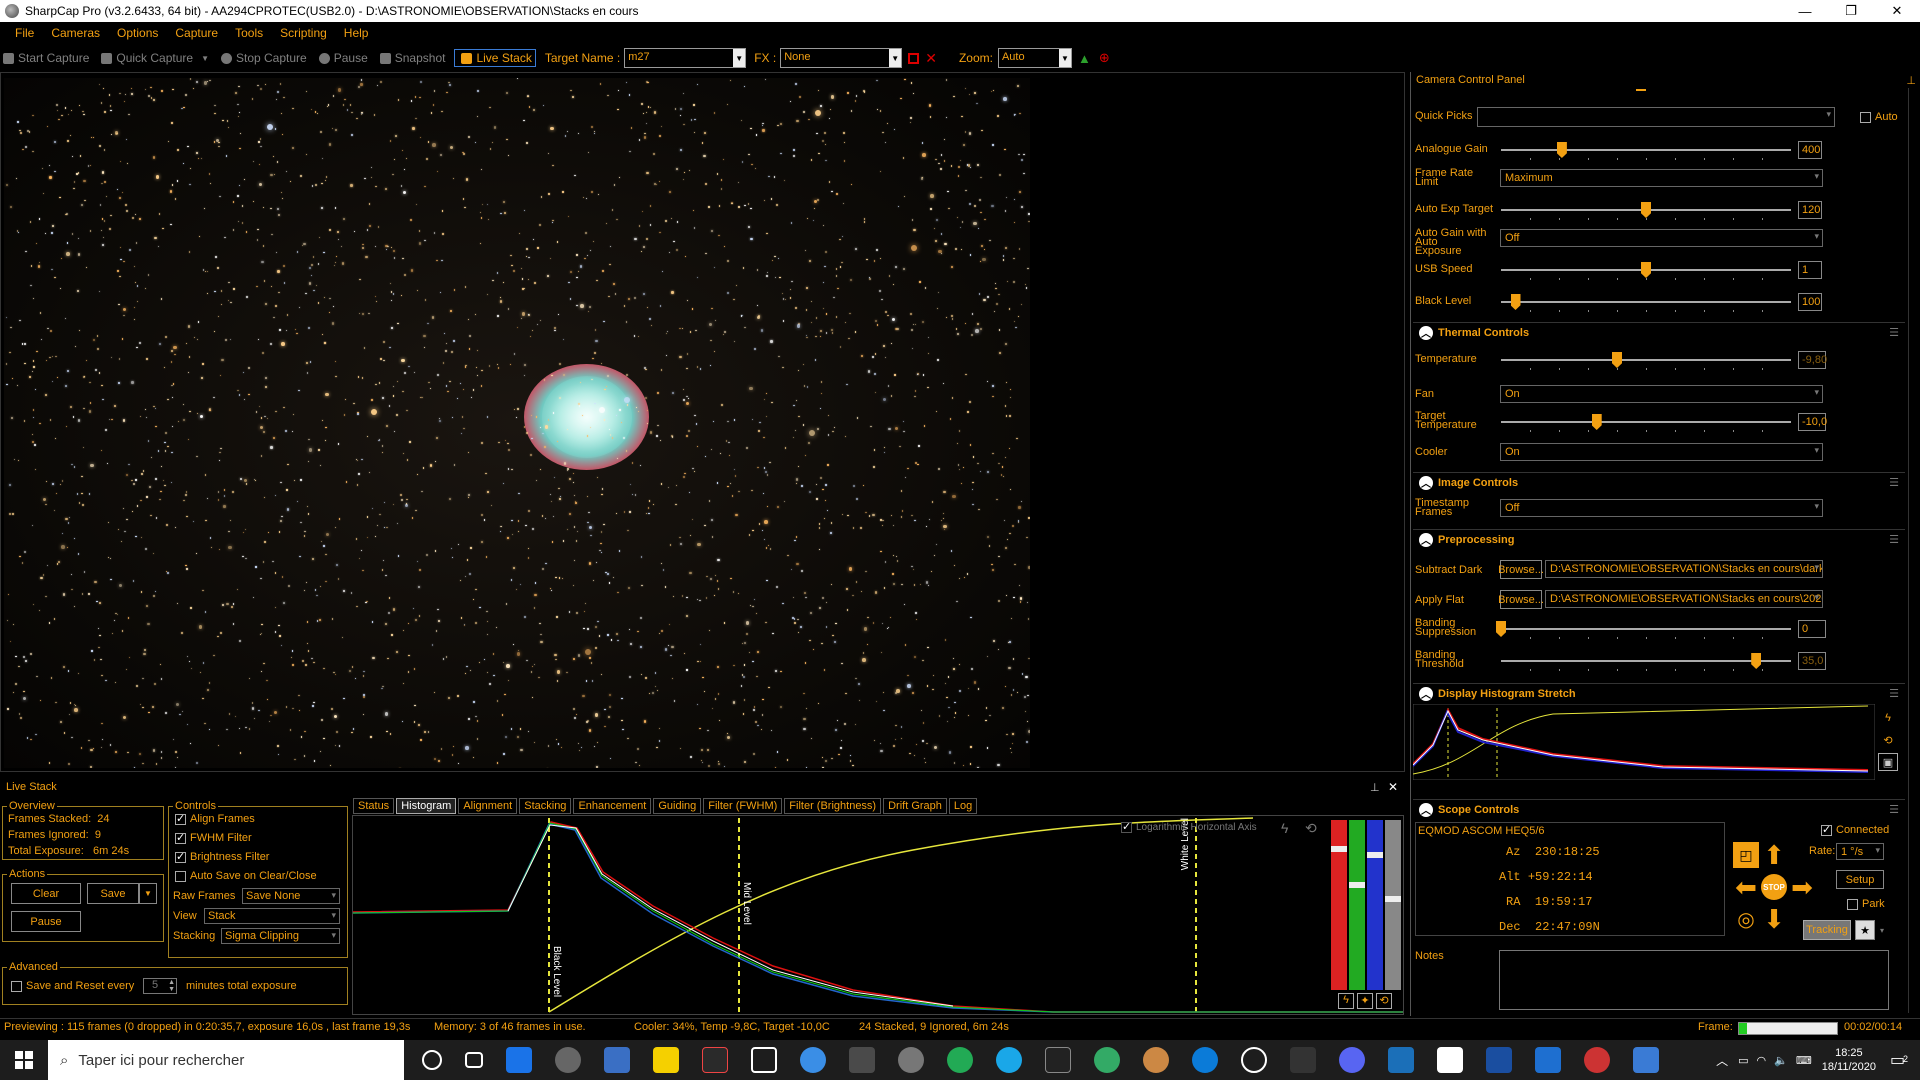 This screenshot has height=1080, width=1920. Describe the element at coordinates (1254, 1060) in the screenshot. I see `swirl-app-icon` at that location.